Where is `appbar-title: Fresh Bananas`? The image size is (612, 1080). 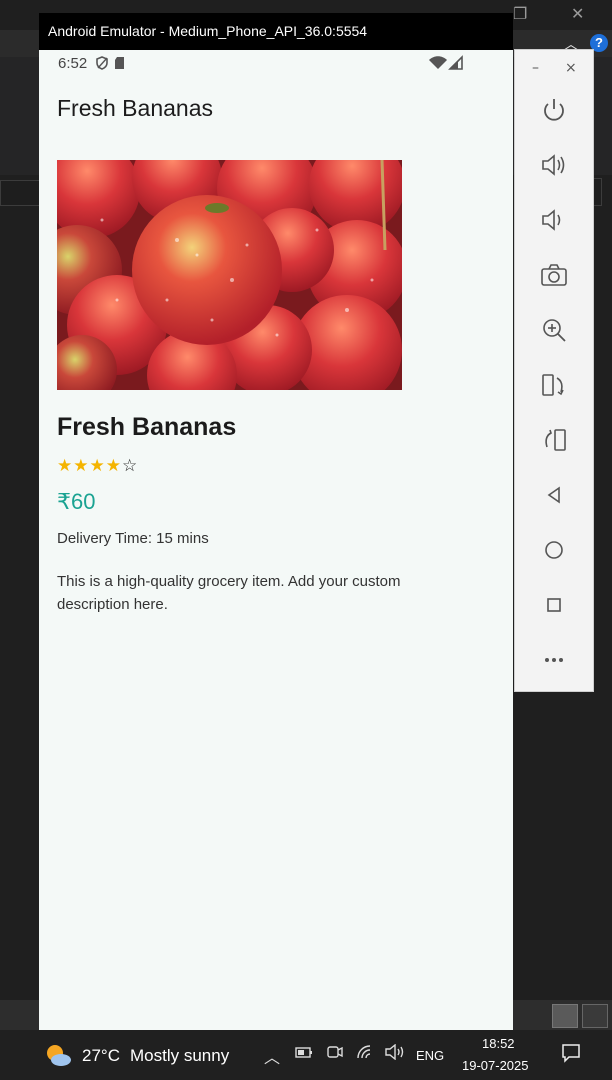
appbar-title: Fresh Bananas is located at coordinates (135, 108).